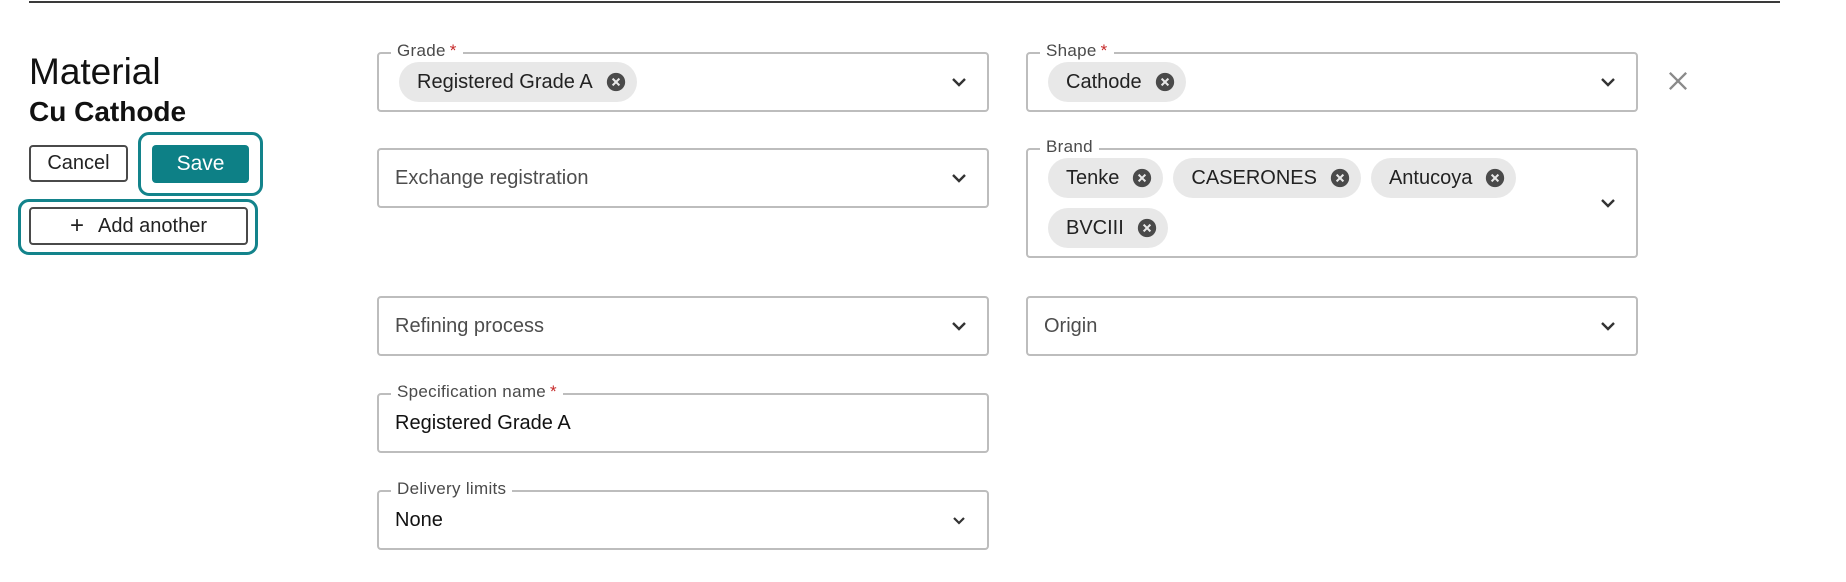 The height and width of the screenshot is (582, 1846). I want to click on material-name: Cu Cathode, so click(108, 111).